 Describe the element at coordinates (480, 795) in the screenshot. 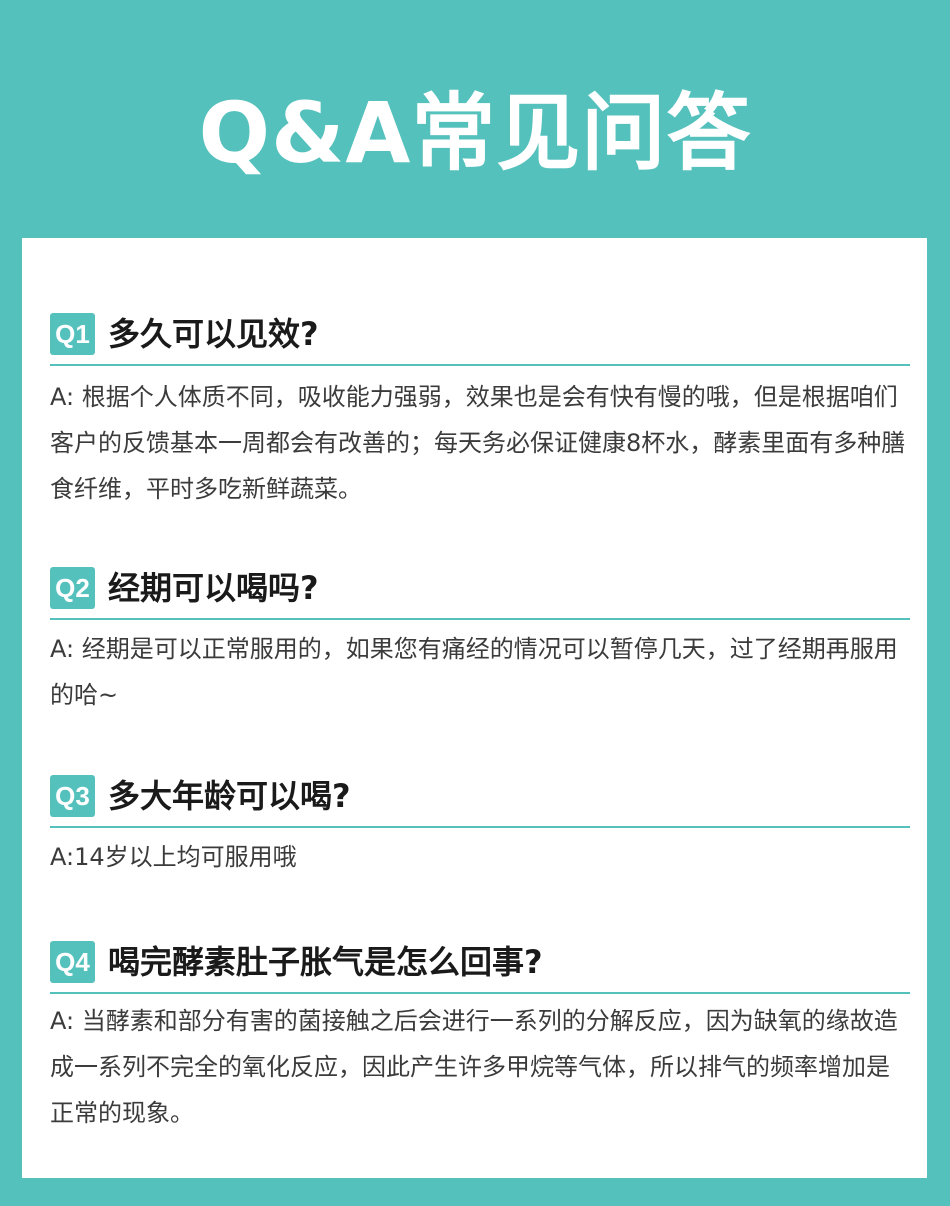

I see `question-header: Q3 多大年龄可以喝?` at that location.